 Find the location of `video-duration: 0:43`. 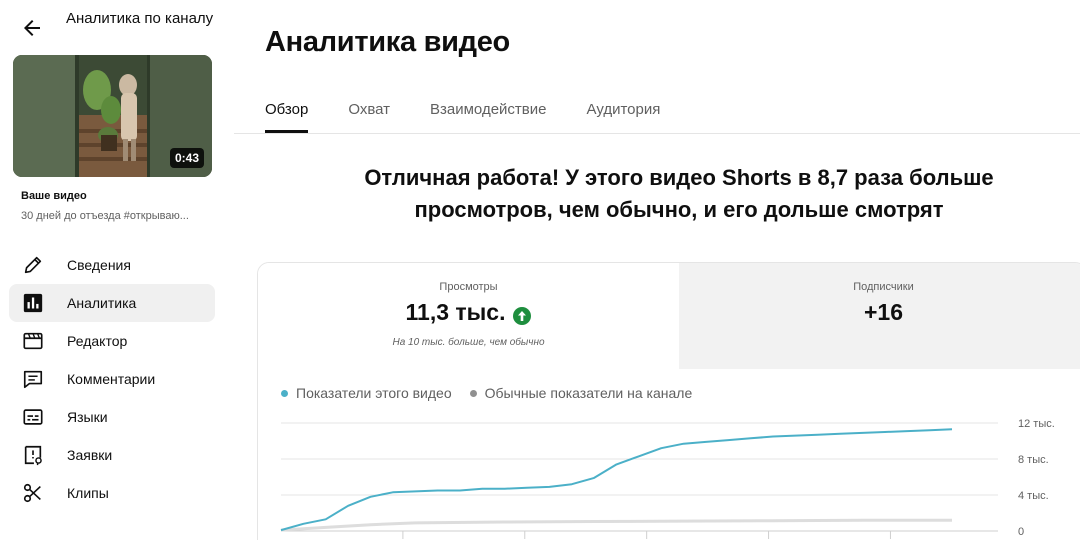

video-duration: 0:43 is located at coordinates (186, 158).